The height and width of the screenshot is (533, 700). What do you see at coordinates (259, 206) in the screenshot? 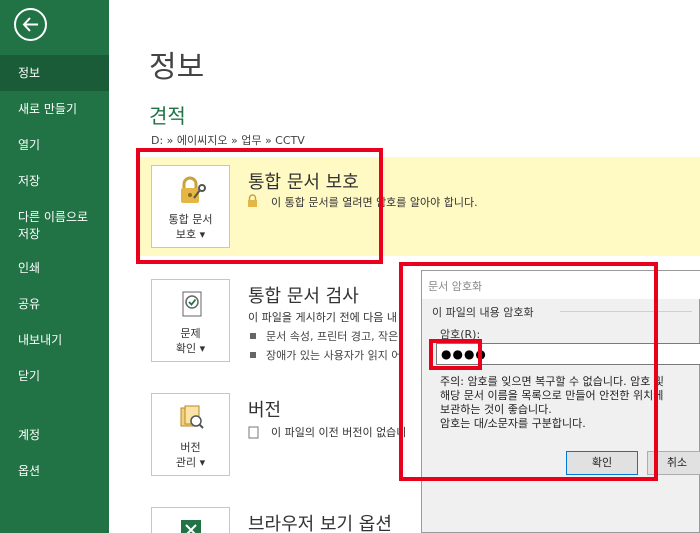
I see `highlight-protect-box` at bounding box center [259, 206].